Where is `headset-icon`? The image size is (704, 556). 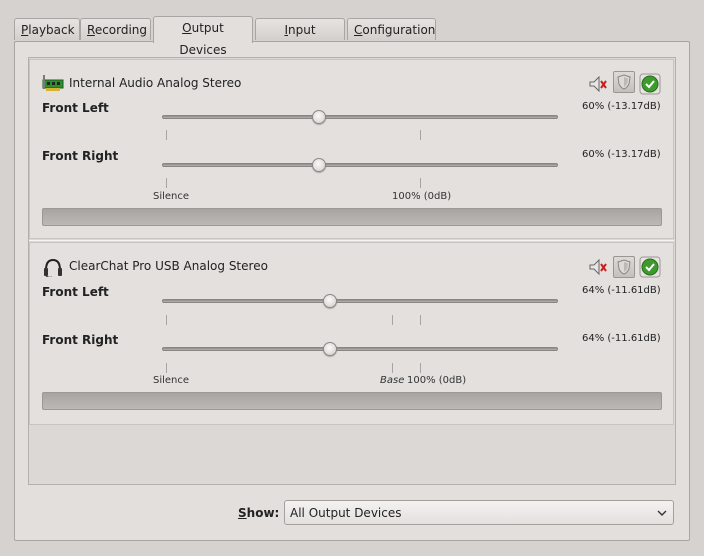 headset-icon is located at coordinates (53, 267).